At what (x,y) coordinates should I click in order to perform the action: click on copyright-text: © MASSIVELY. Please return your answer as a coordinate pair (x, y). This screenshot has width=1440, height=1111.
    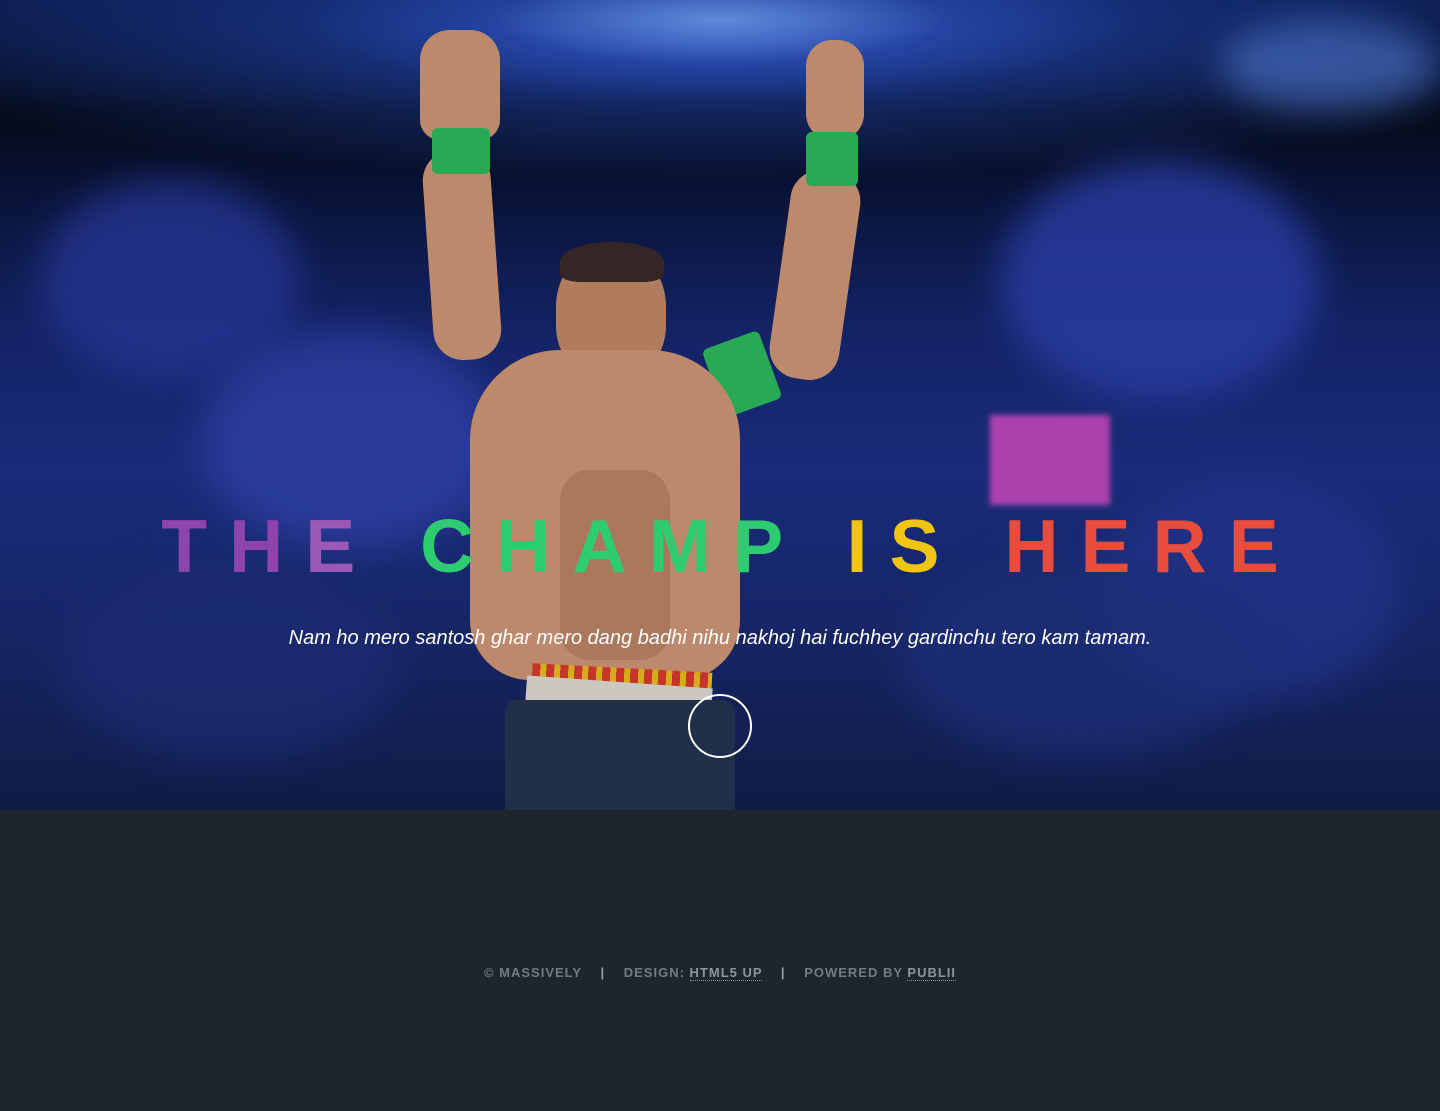
    Looking at the image, I should click on (532, 972).